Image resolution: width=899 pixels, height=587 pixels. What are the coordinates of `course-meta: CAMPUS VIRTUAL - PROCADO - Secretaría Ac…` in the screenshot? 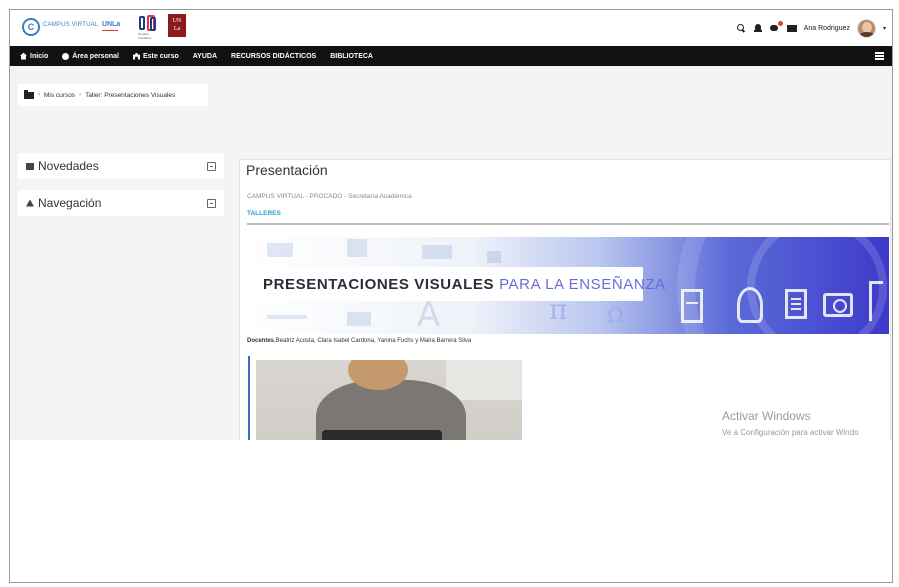 It's located at (329, 196).